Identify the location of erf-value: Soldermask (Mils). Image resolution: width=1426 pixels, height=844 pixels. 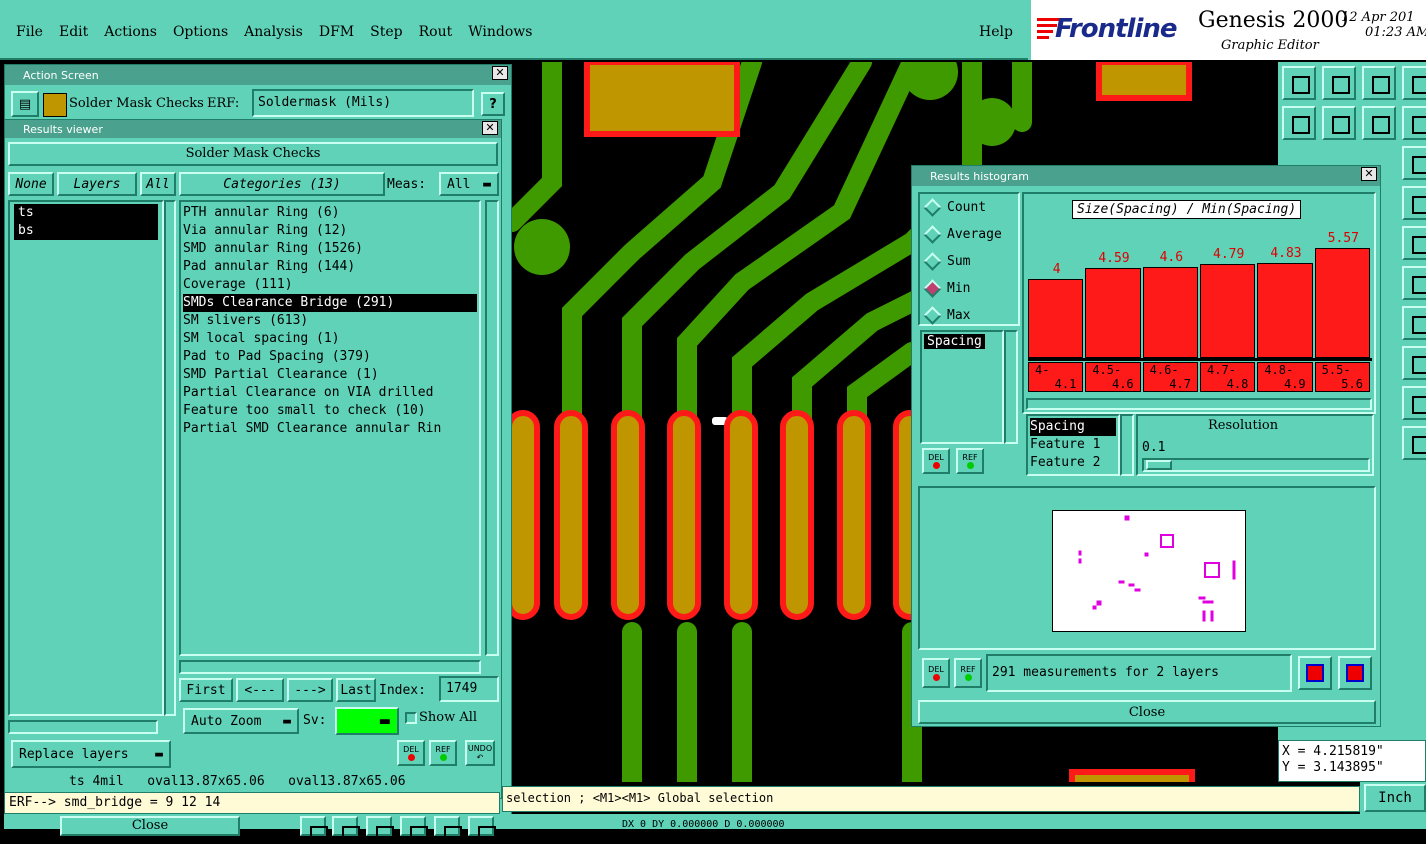
(363, 103).